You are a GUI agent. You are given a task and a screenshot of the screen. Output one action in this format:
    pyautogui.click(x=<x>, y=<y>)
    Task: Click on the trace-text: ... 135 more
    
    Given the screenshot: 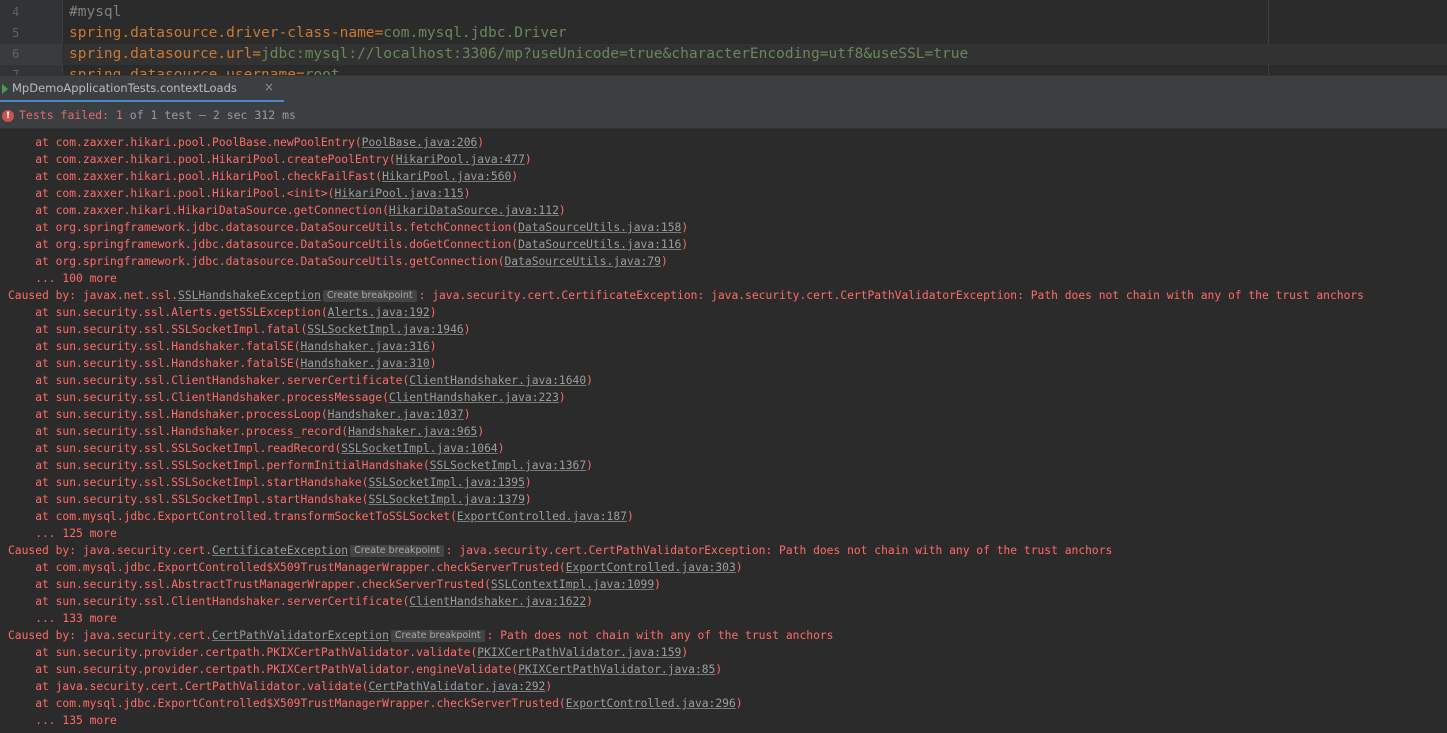 What is the action you would take?
    pyautogui.click(x=62, y=720)
    